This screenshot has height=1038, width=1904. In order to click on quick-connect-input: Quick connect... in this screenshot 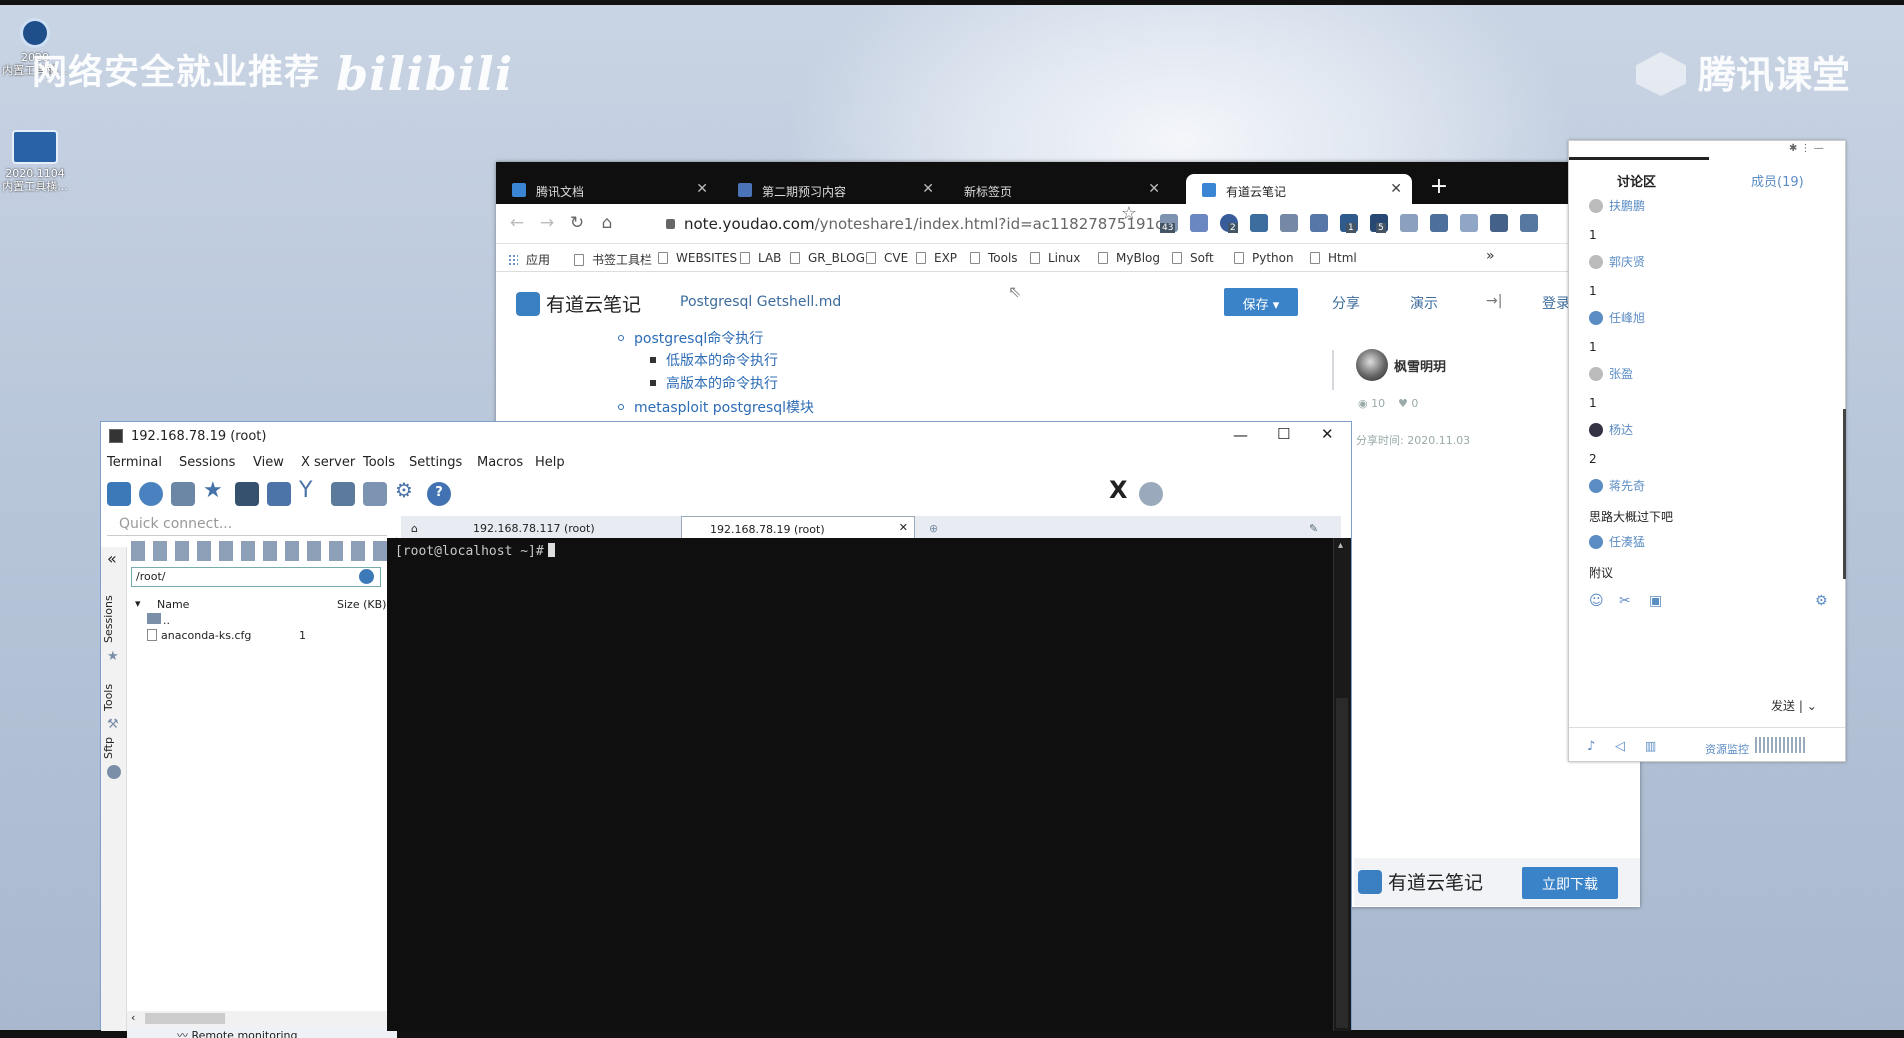, I will do `click(247, 525)`.